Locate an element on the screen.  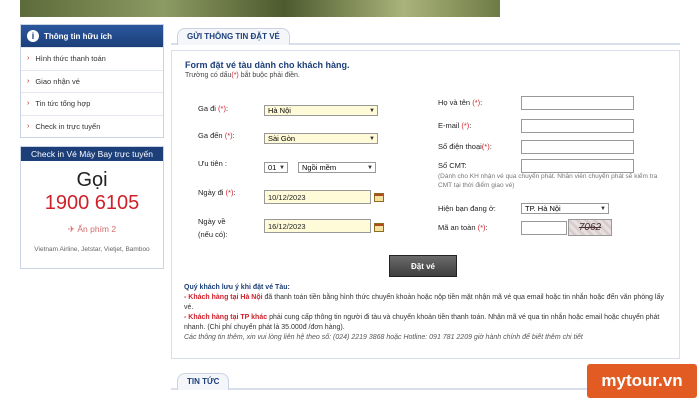
depart-date-label: Ngày đi (*): is located at coordinates (217, 192).